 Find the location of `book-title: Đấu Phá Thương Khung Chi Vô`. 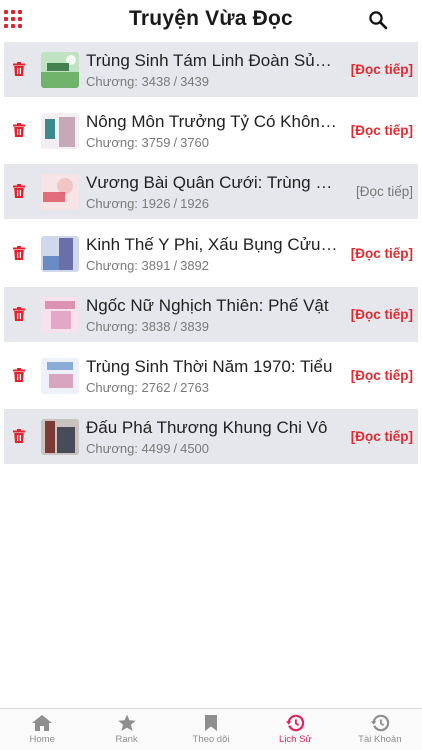

book-title: Đấu Phá Thương Khung Chi Vô is located at coordinates (213, 428).